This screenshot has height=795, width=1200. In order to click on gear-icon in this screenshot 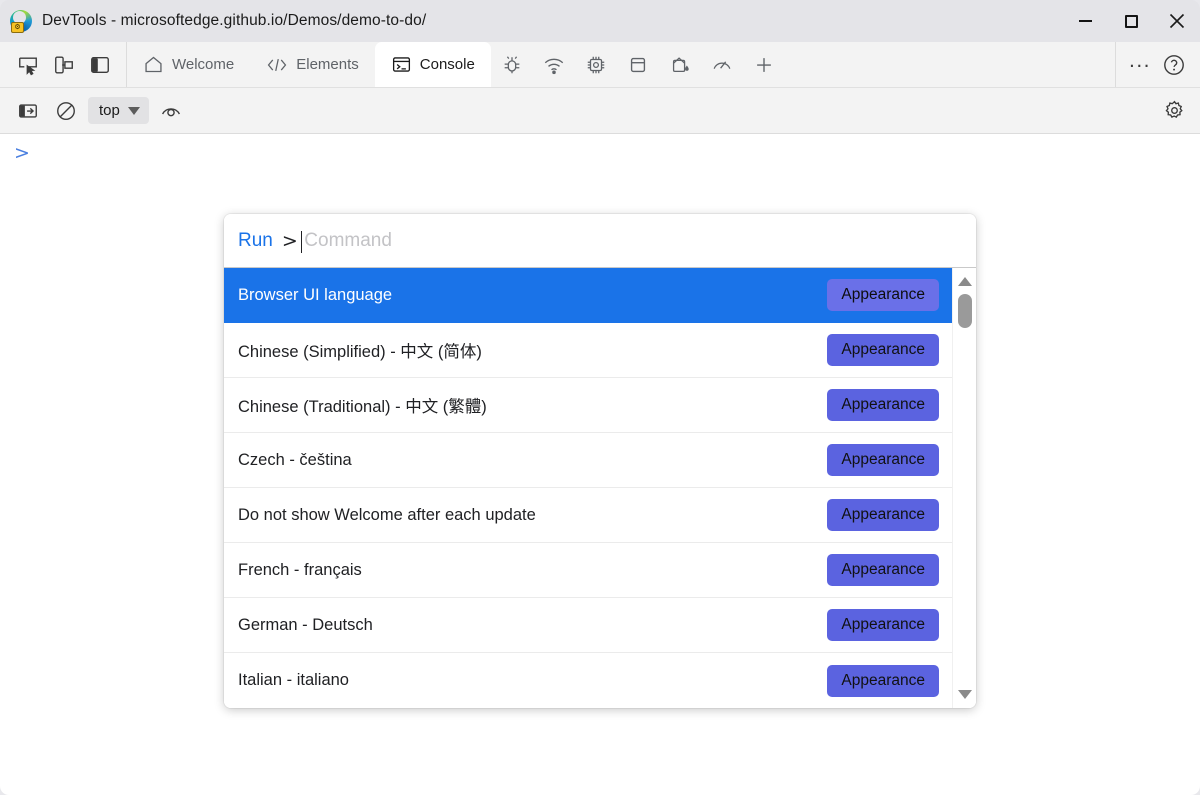, I will do `click(1174, 111)`.